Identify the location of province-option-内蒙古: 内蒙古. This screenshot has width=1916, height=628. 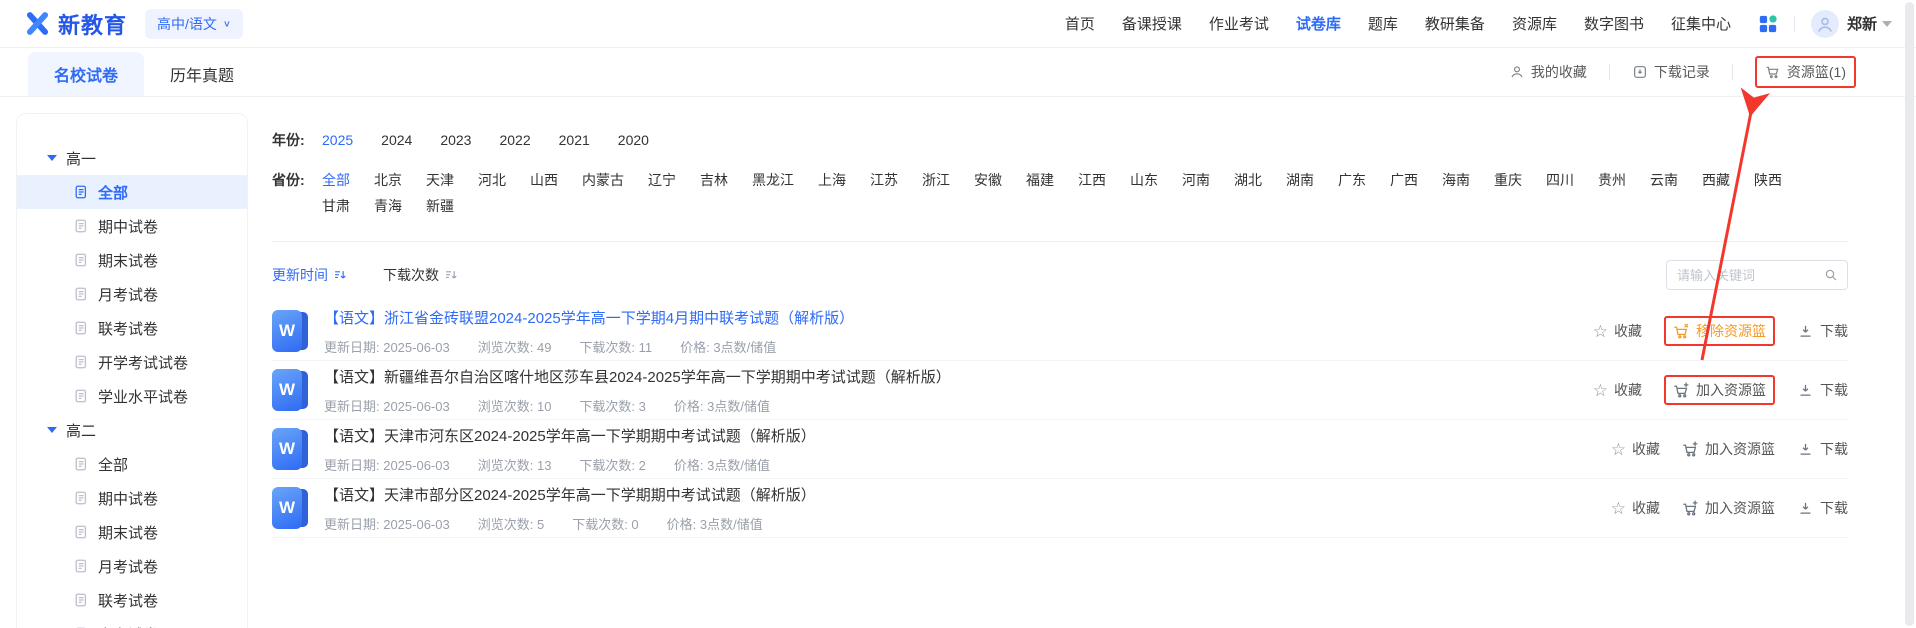
(603, 180).